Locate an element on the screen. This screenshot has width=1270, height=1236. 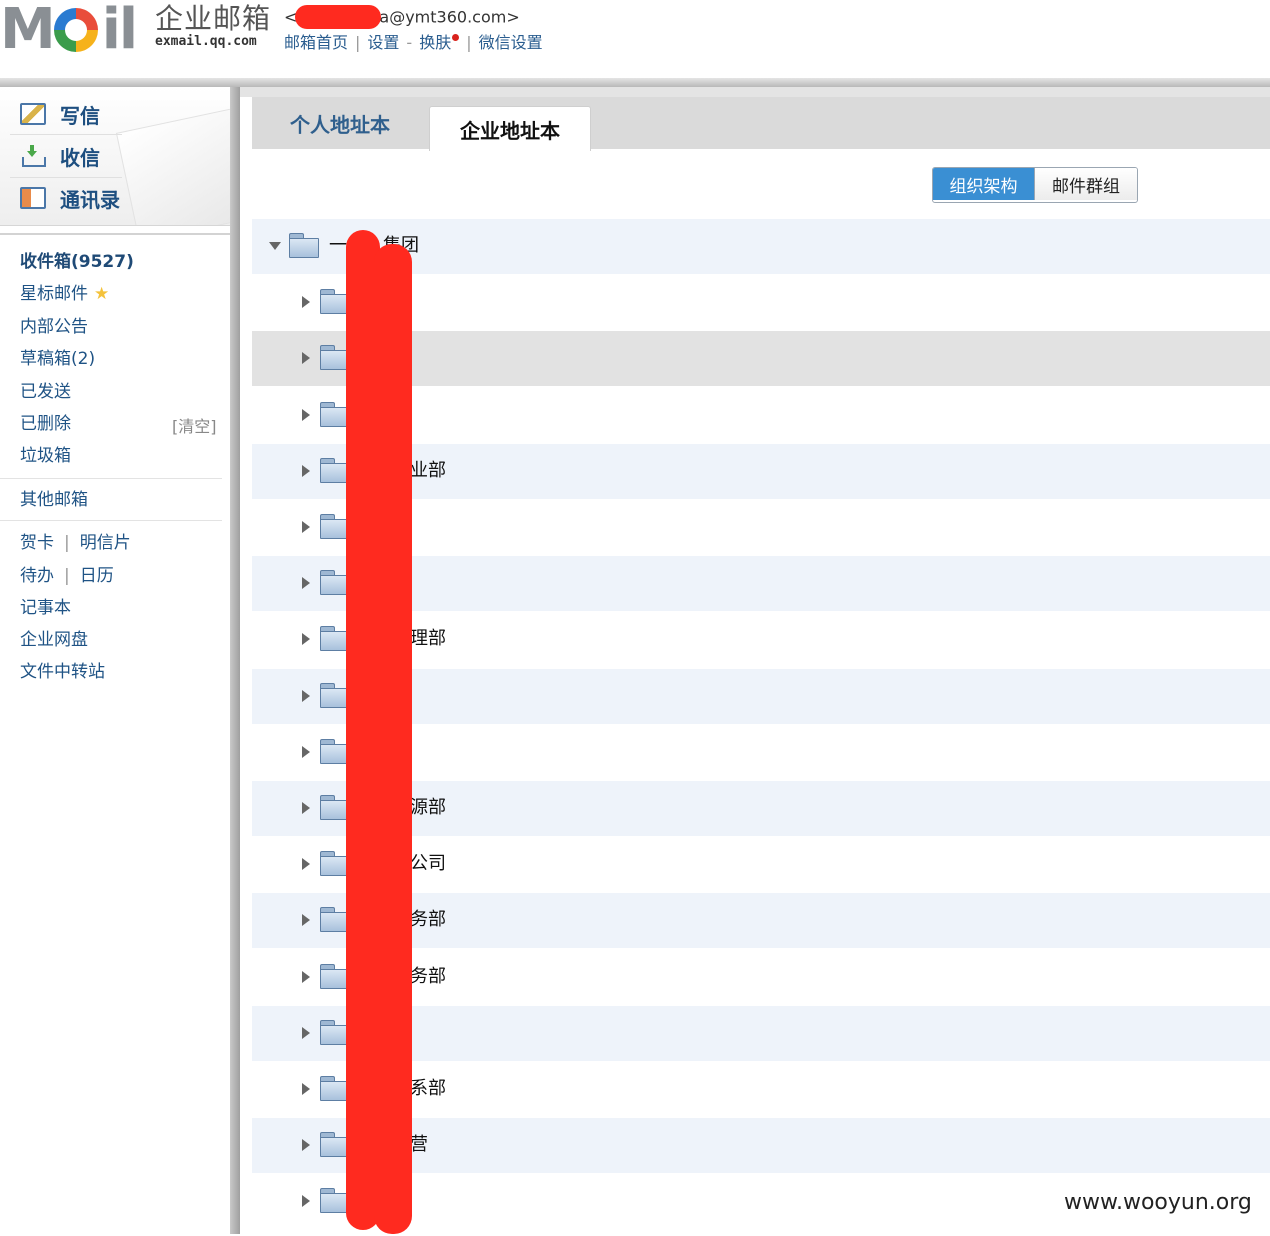
star-icon: ★ is located at coordinates (102, 294).